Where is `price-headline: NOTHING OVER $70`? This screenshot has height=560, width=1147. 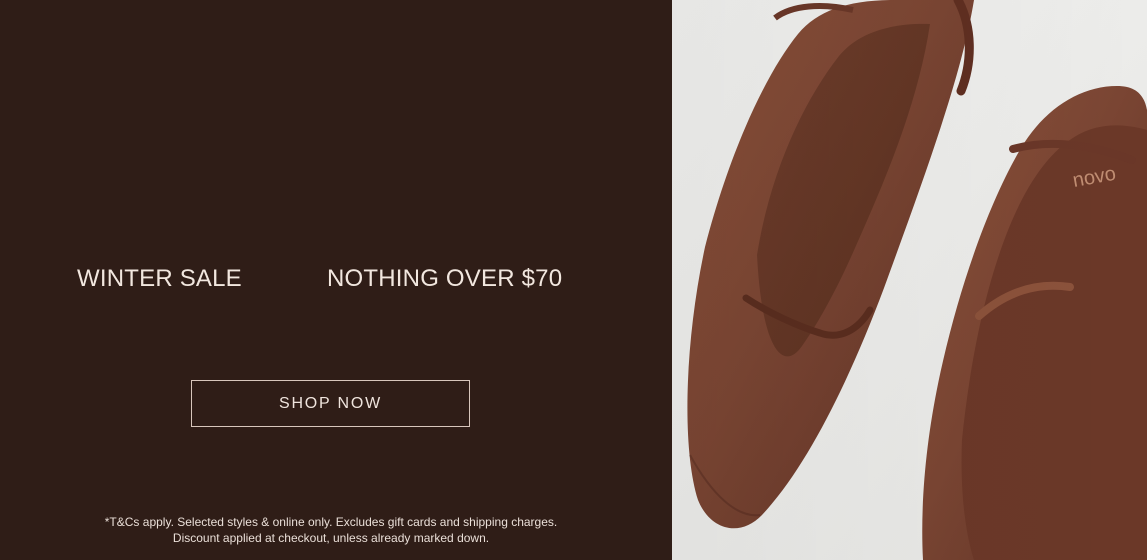
price-headline: NOTHING OVER $70 is located at coordinates (445, 278).